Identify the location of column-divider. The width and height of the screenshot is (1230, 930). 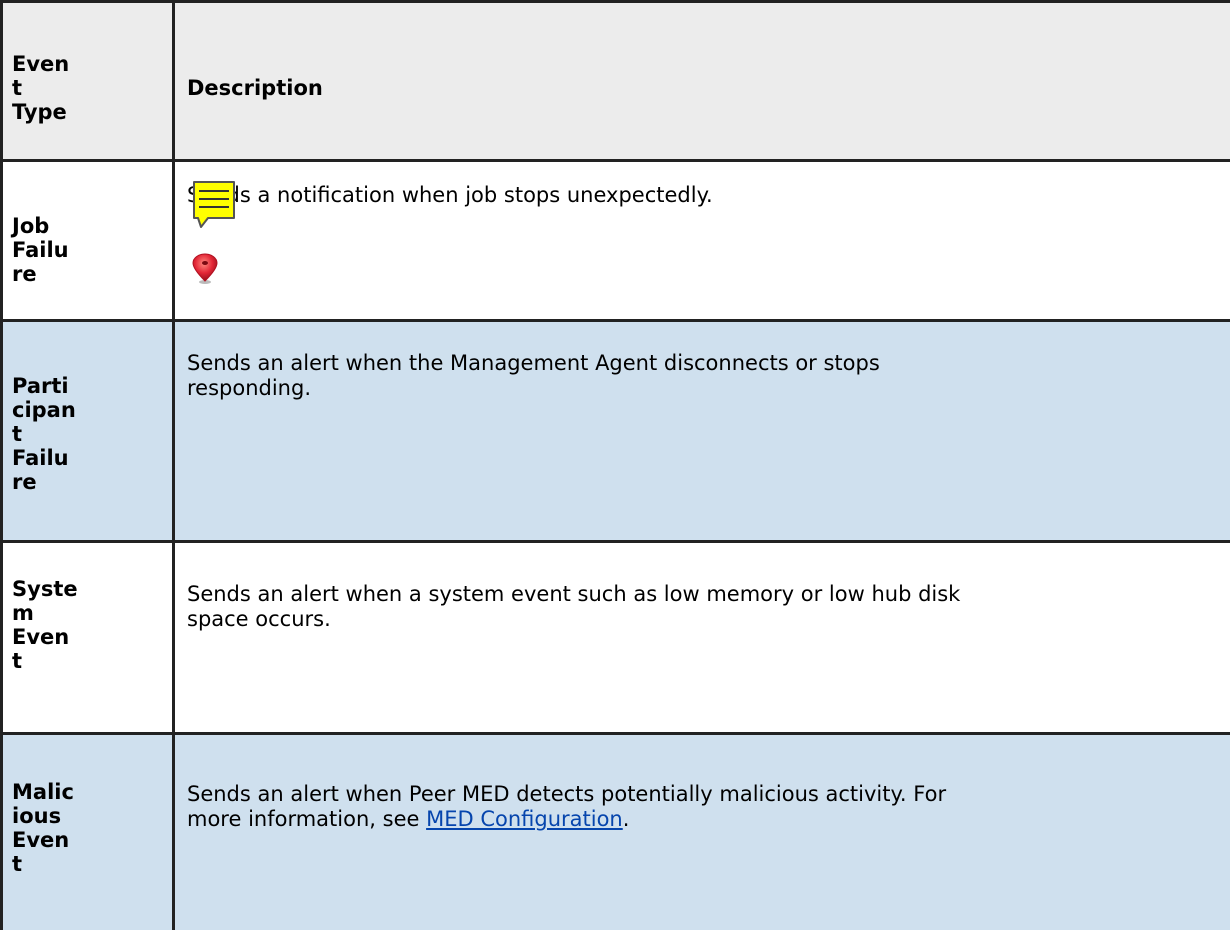
(173, 465).